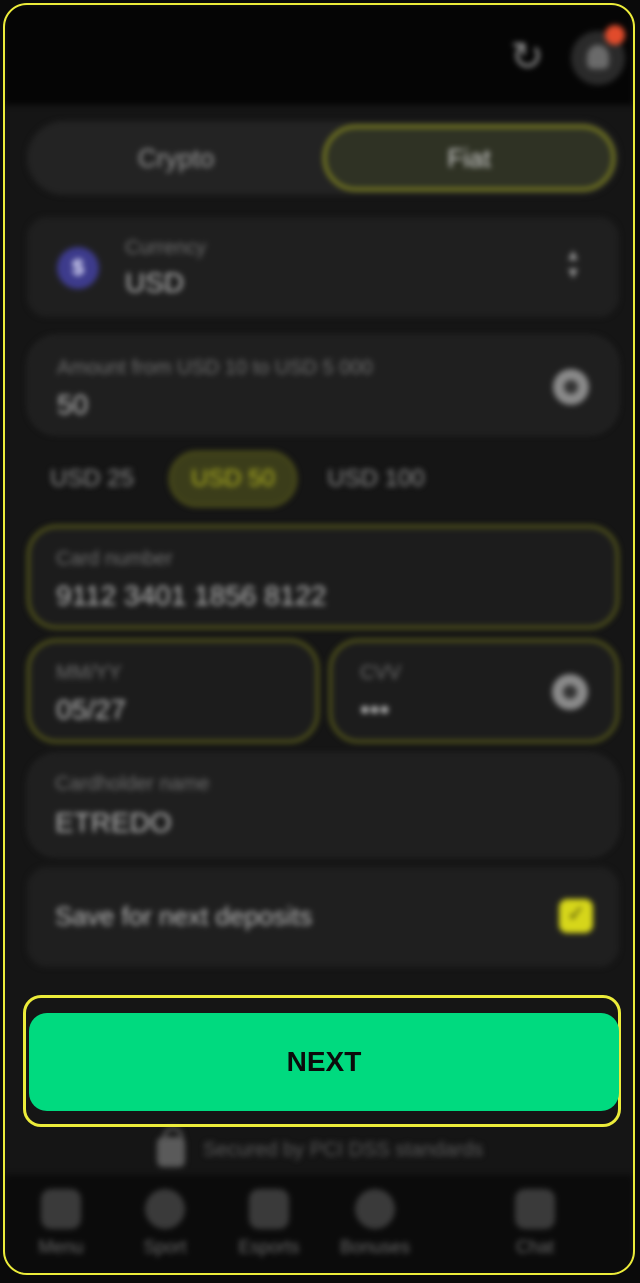 The image size is (640, 1283). I want to click on nav-menu: Menu, so click(61, 1229).